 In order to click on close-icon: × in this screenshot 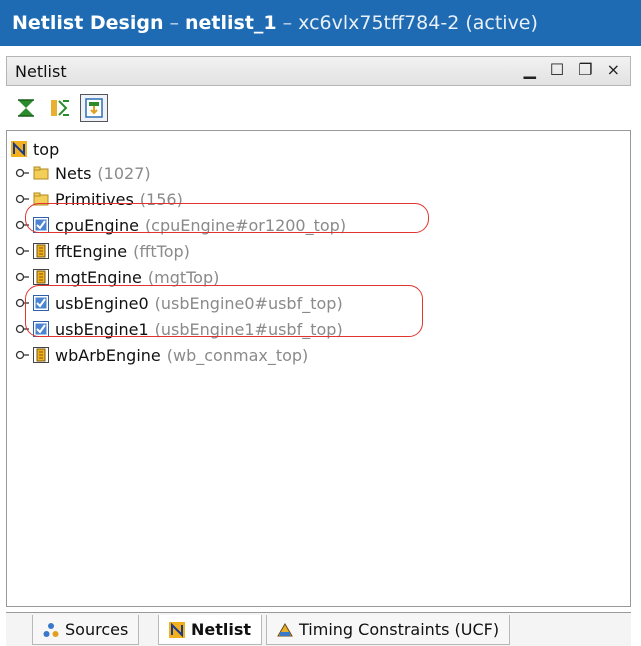, I will do `click(613, 69)`.